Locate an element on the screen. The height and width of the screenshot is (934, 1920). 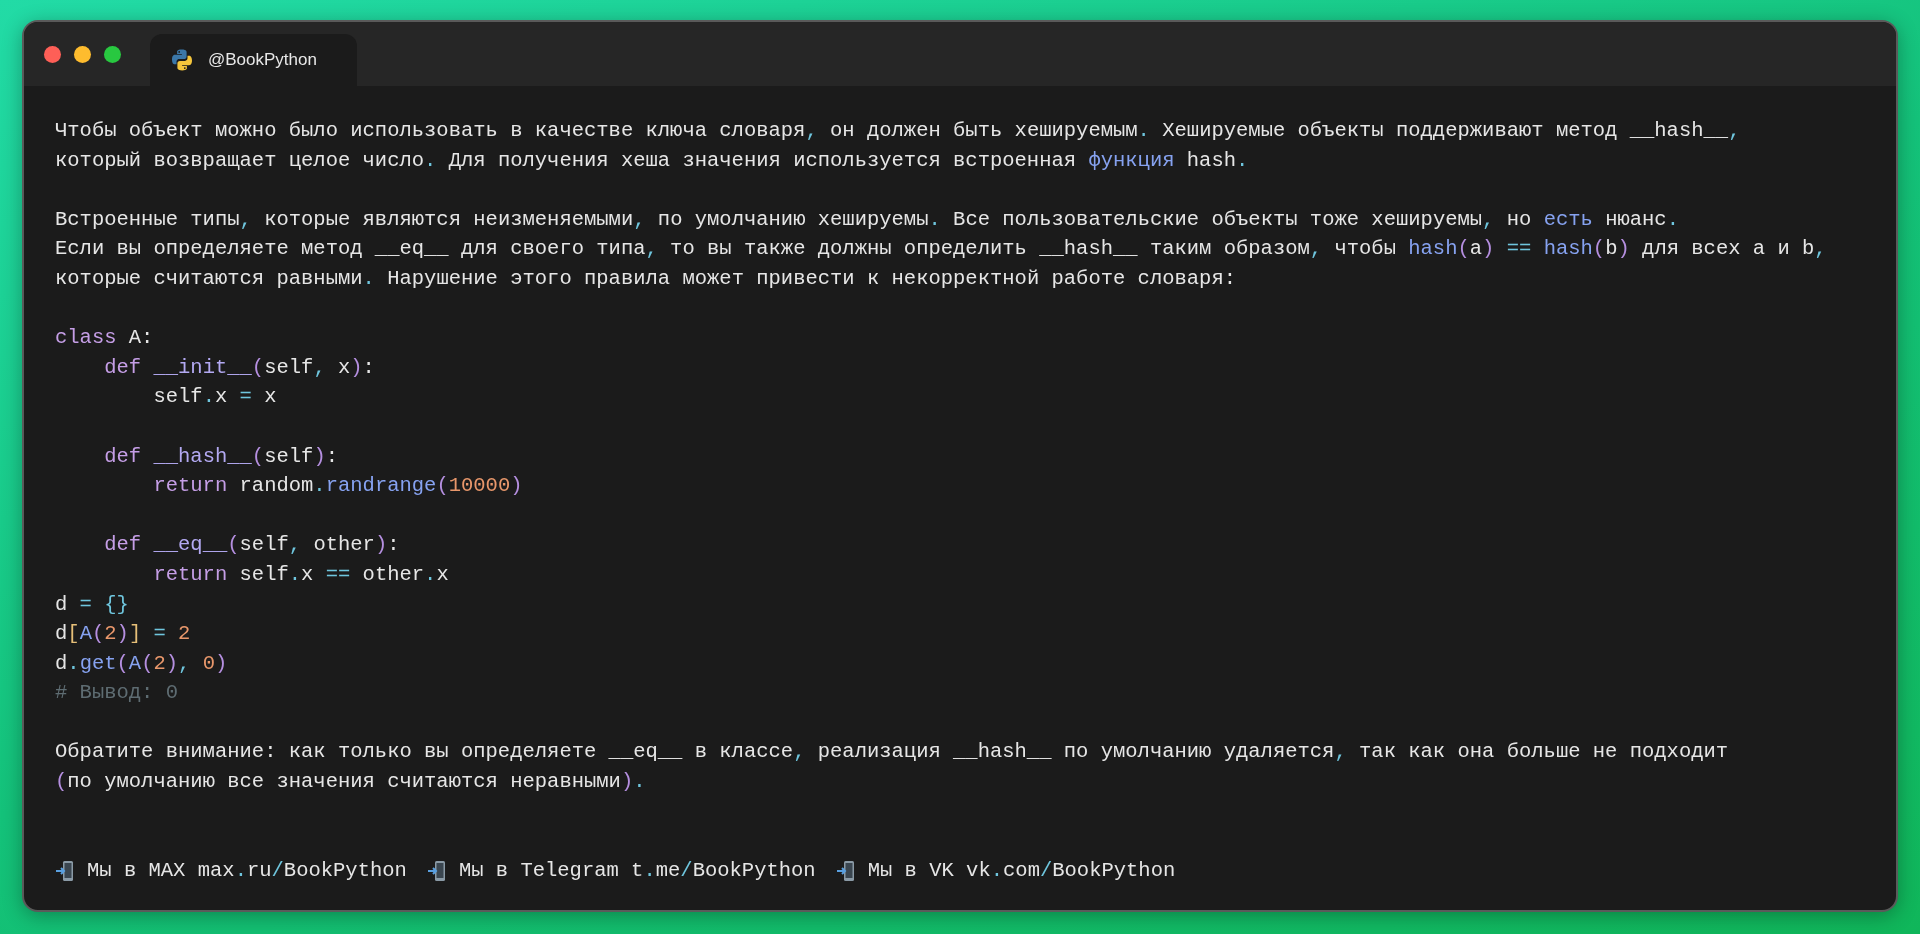
text-line: Чтобы объект можно было использовать в качестве ключа словаря, он должен быть хешируемым. Хешируемые объекты поддерживают метод __hash__, is located at coordinates (898, 131).